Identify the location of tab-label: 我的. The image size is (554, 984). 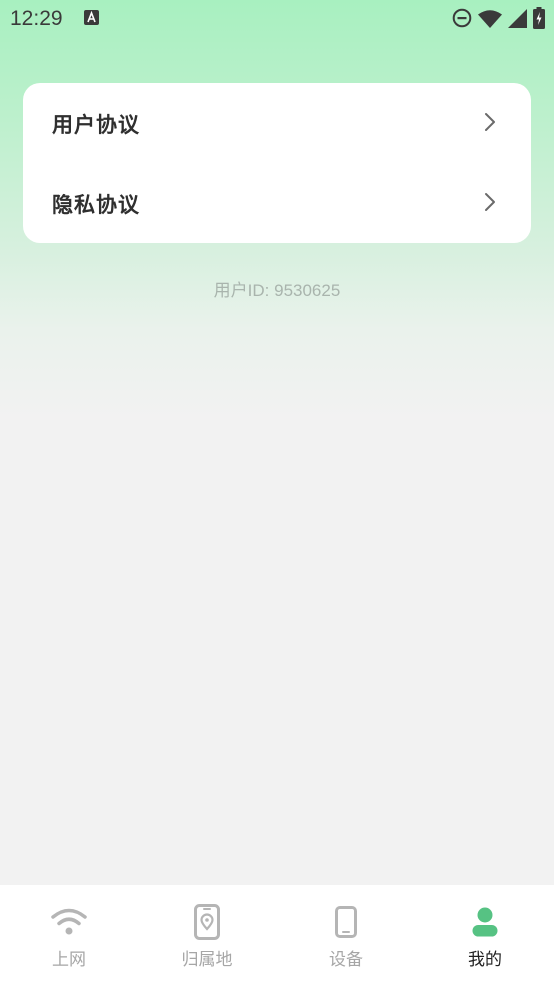
(485, 960).